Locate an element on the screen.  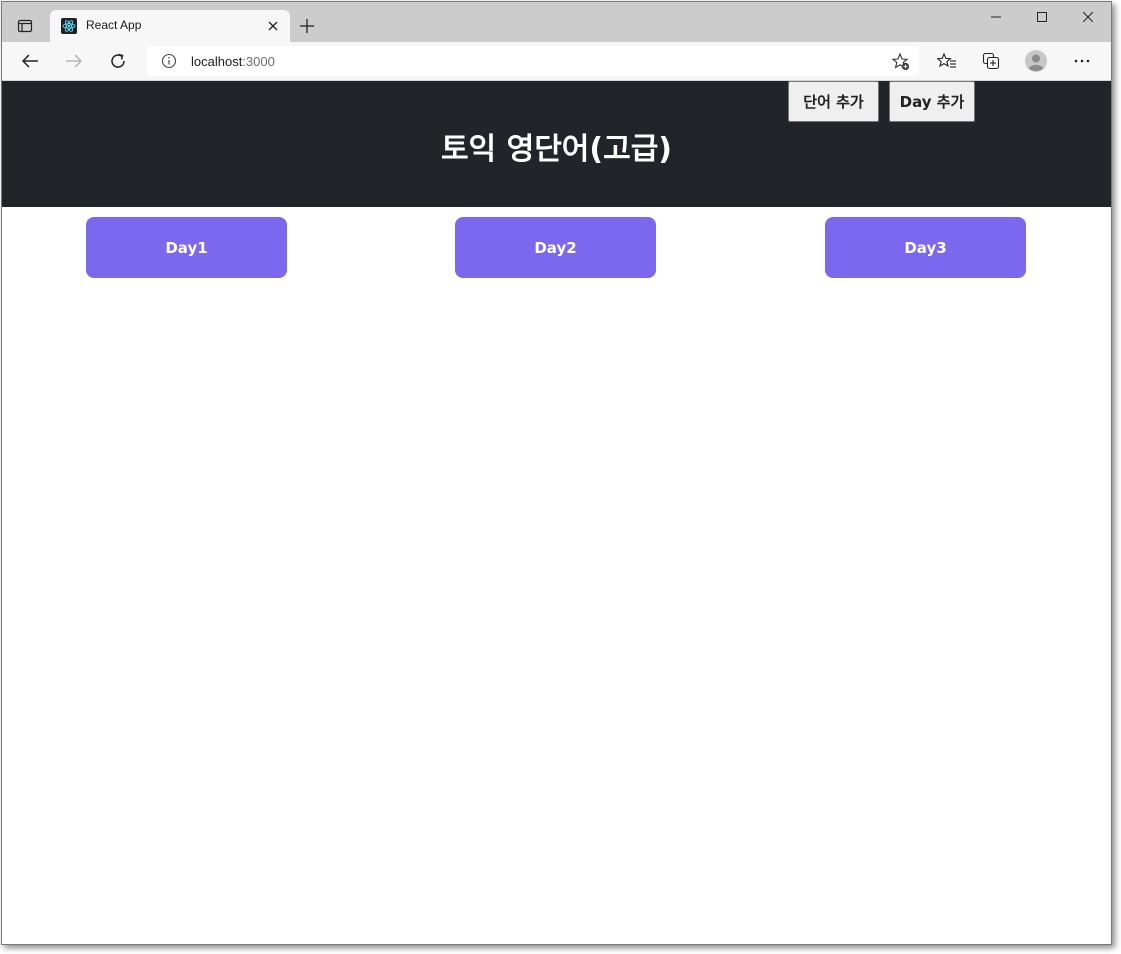
profile-avatar-icon is located at coordinates (1036, 61).